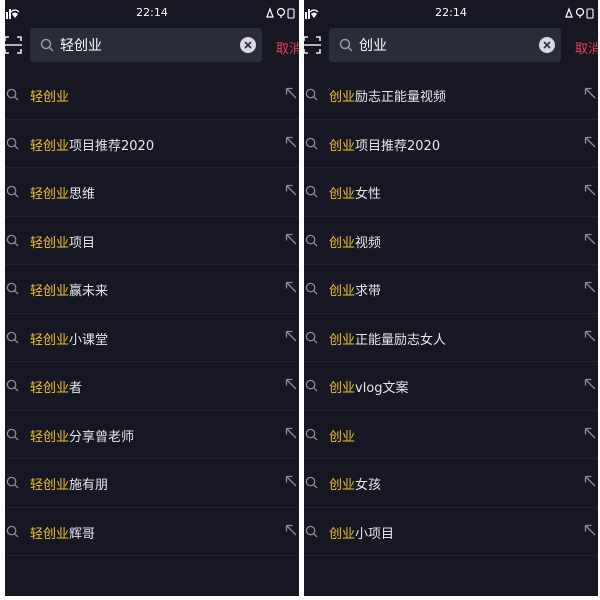 The image size is (600, 600). I want to click on suggestion-text: 轻创业思维, so click(62, 192).